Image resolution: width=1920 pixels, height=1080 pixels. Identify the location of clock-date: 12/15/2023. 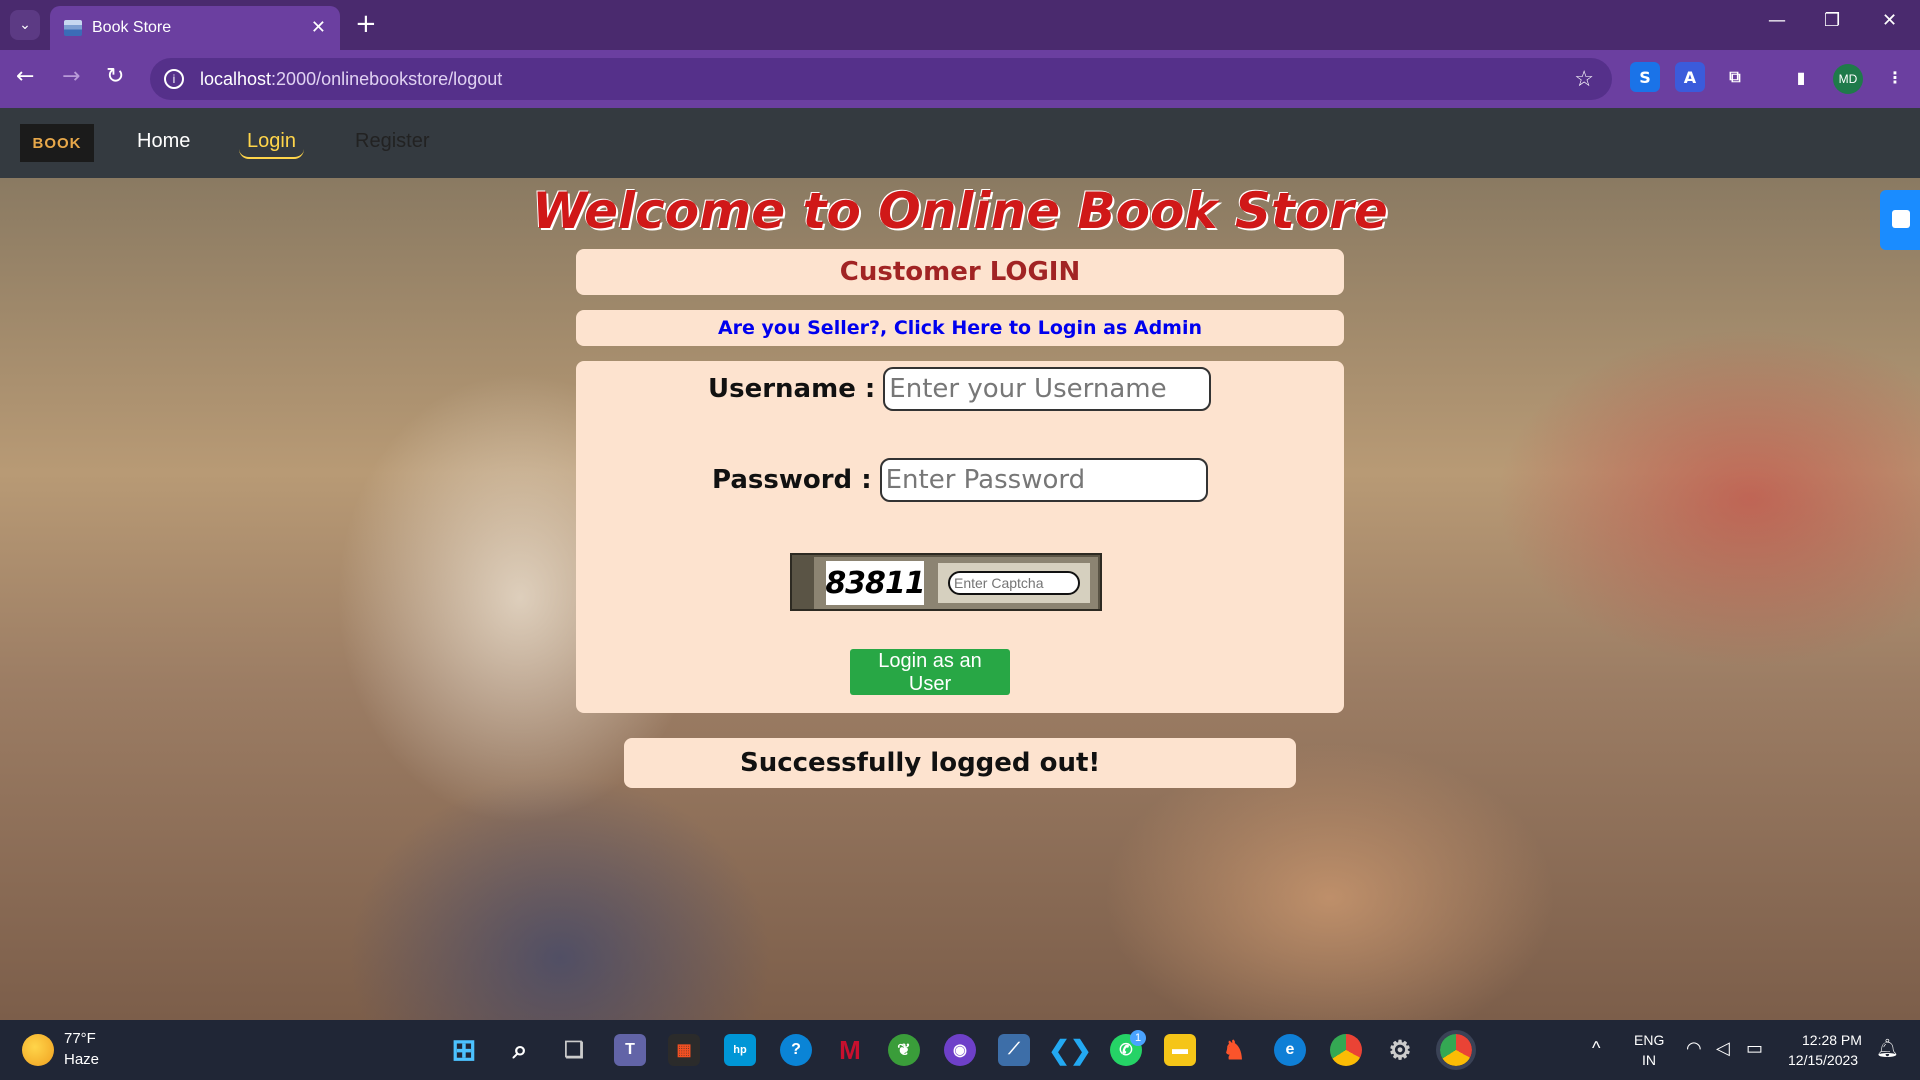
(1823, 1060).